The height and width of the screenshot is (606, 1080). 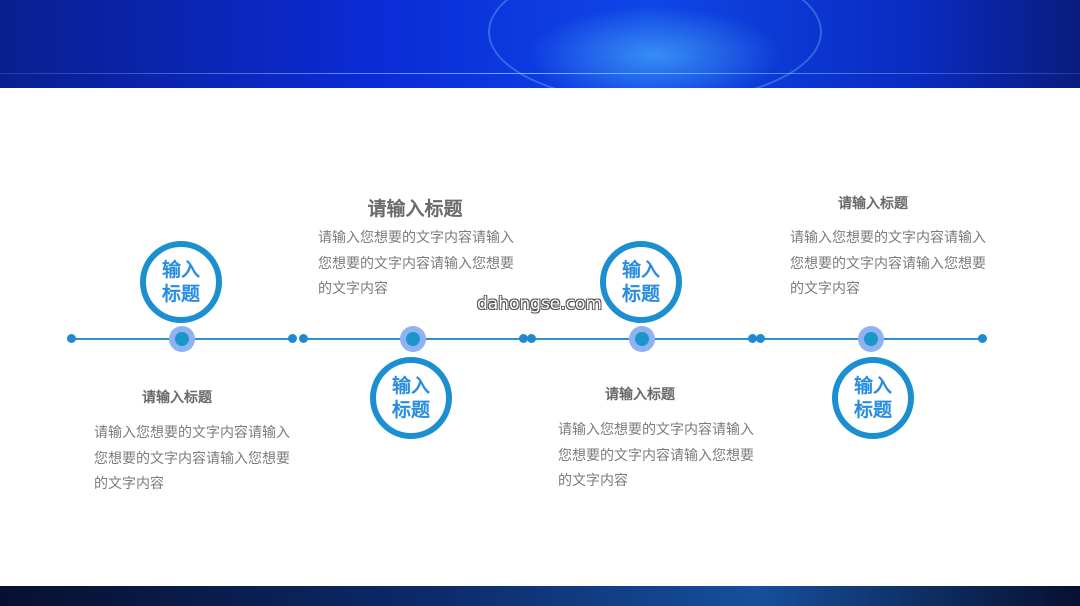 What do you see at coordinates (192, 458) in the screenshot?
I see `step-1-body: 请输入您想要的文字内容请输入您想要的文字内容请输入您想要的文字内容` at bounding box center [192, 458].